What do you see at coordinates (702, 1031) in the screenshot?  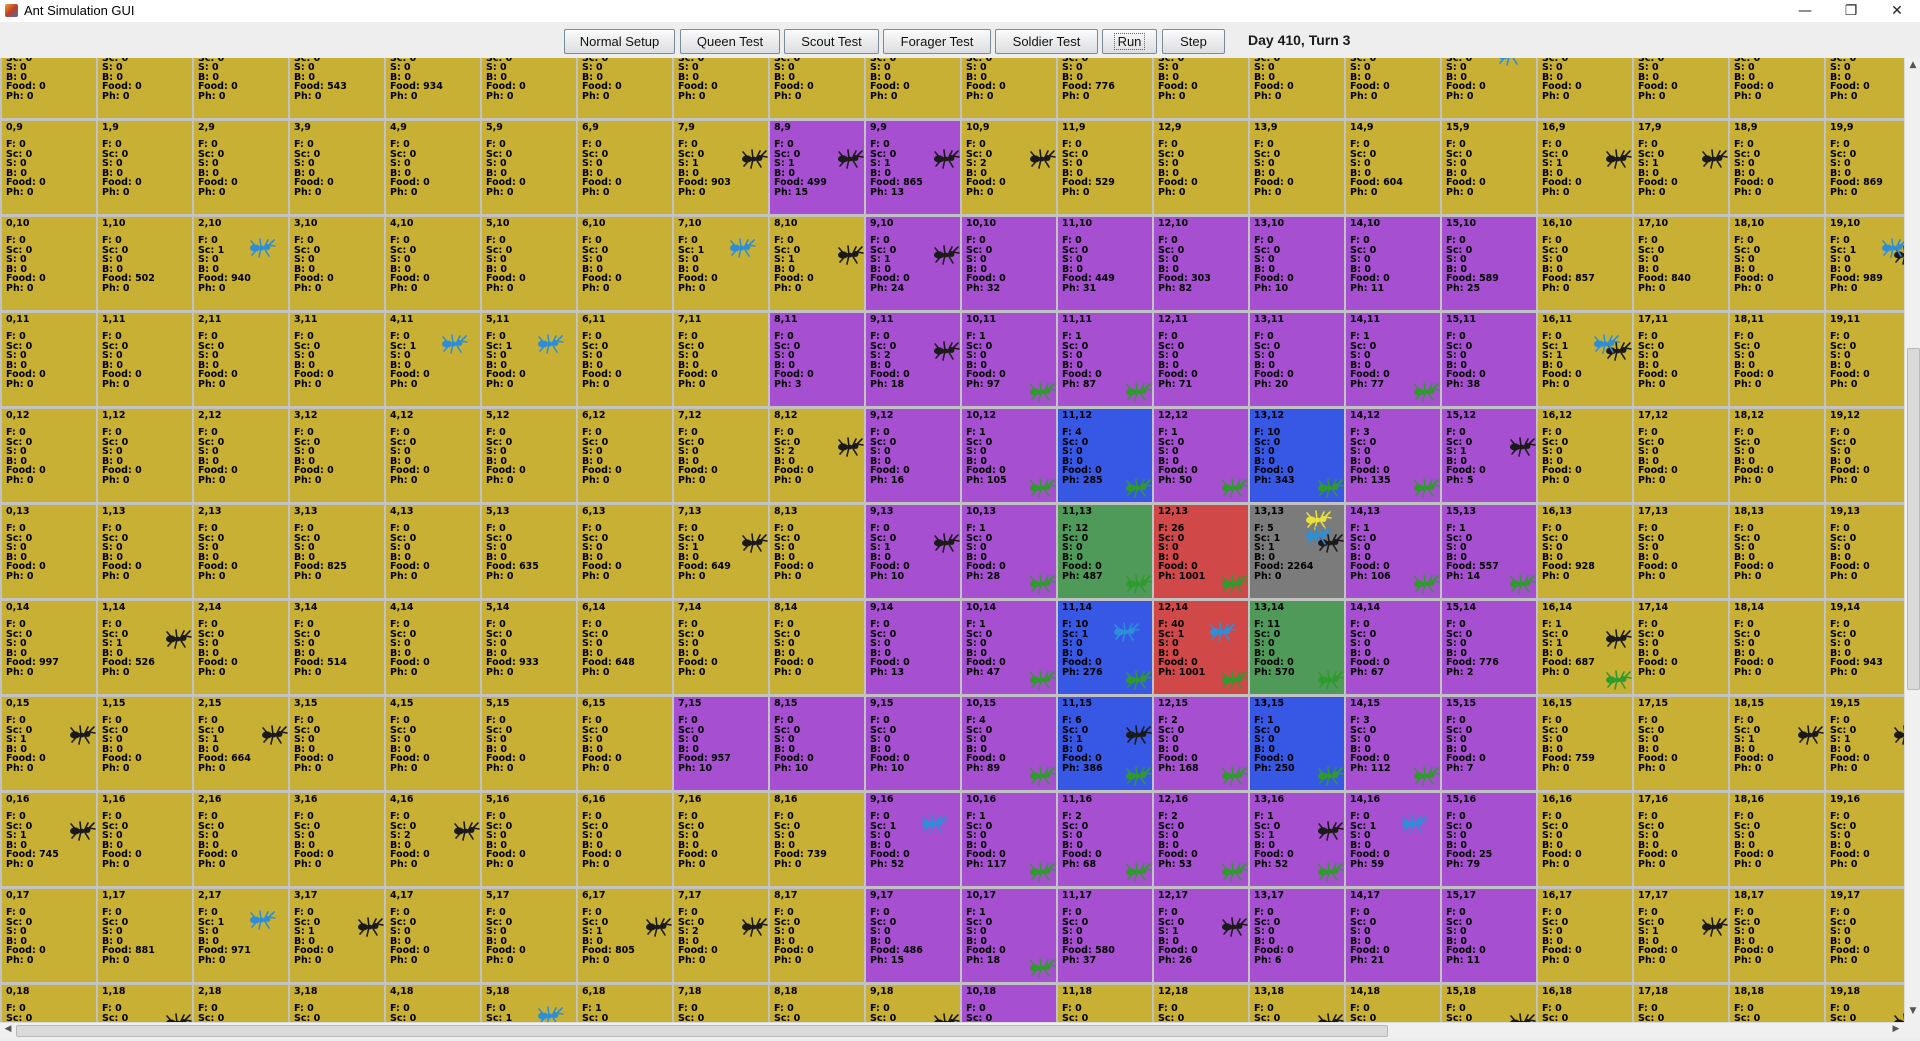 I see `horizontal-scroll-thumb` at bounding box center [702, 1031].